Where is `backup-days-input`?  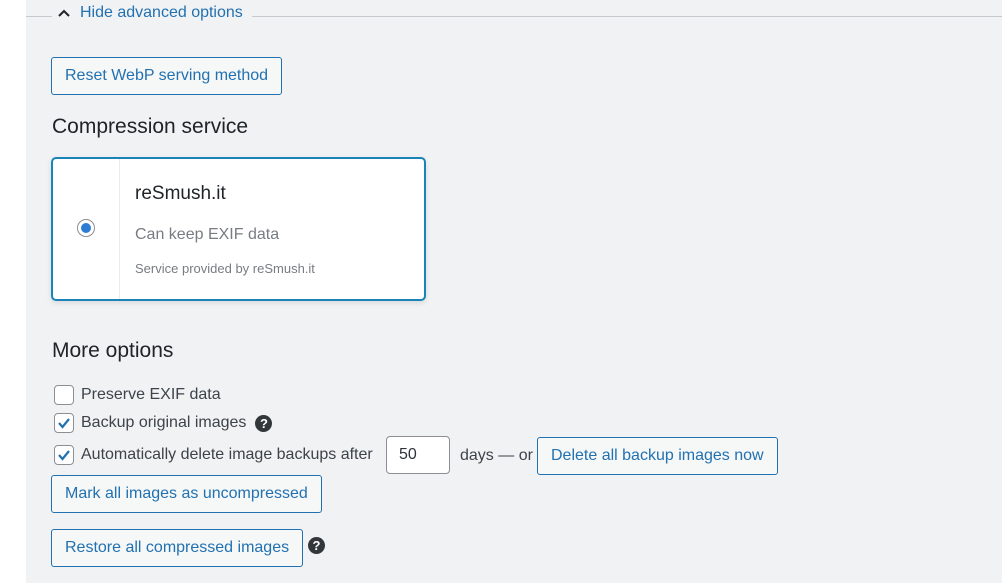
backup-days-input is located at coordinates (418, 455).